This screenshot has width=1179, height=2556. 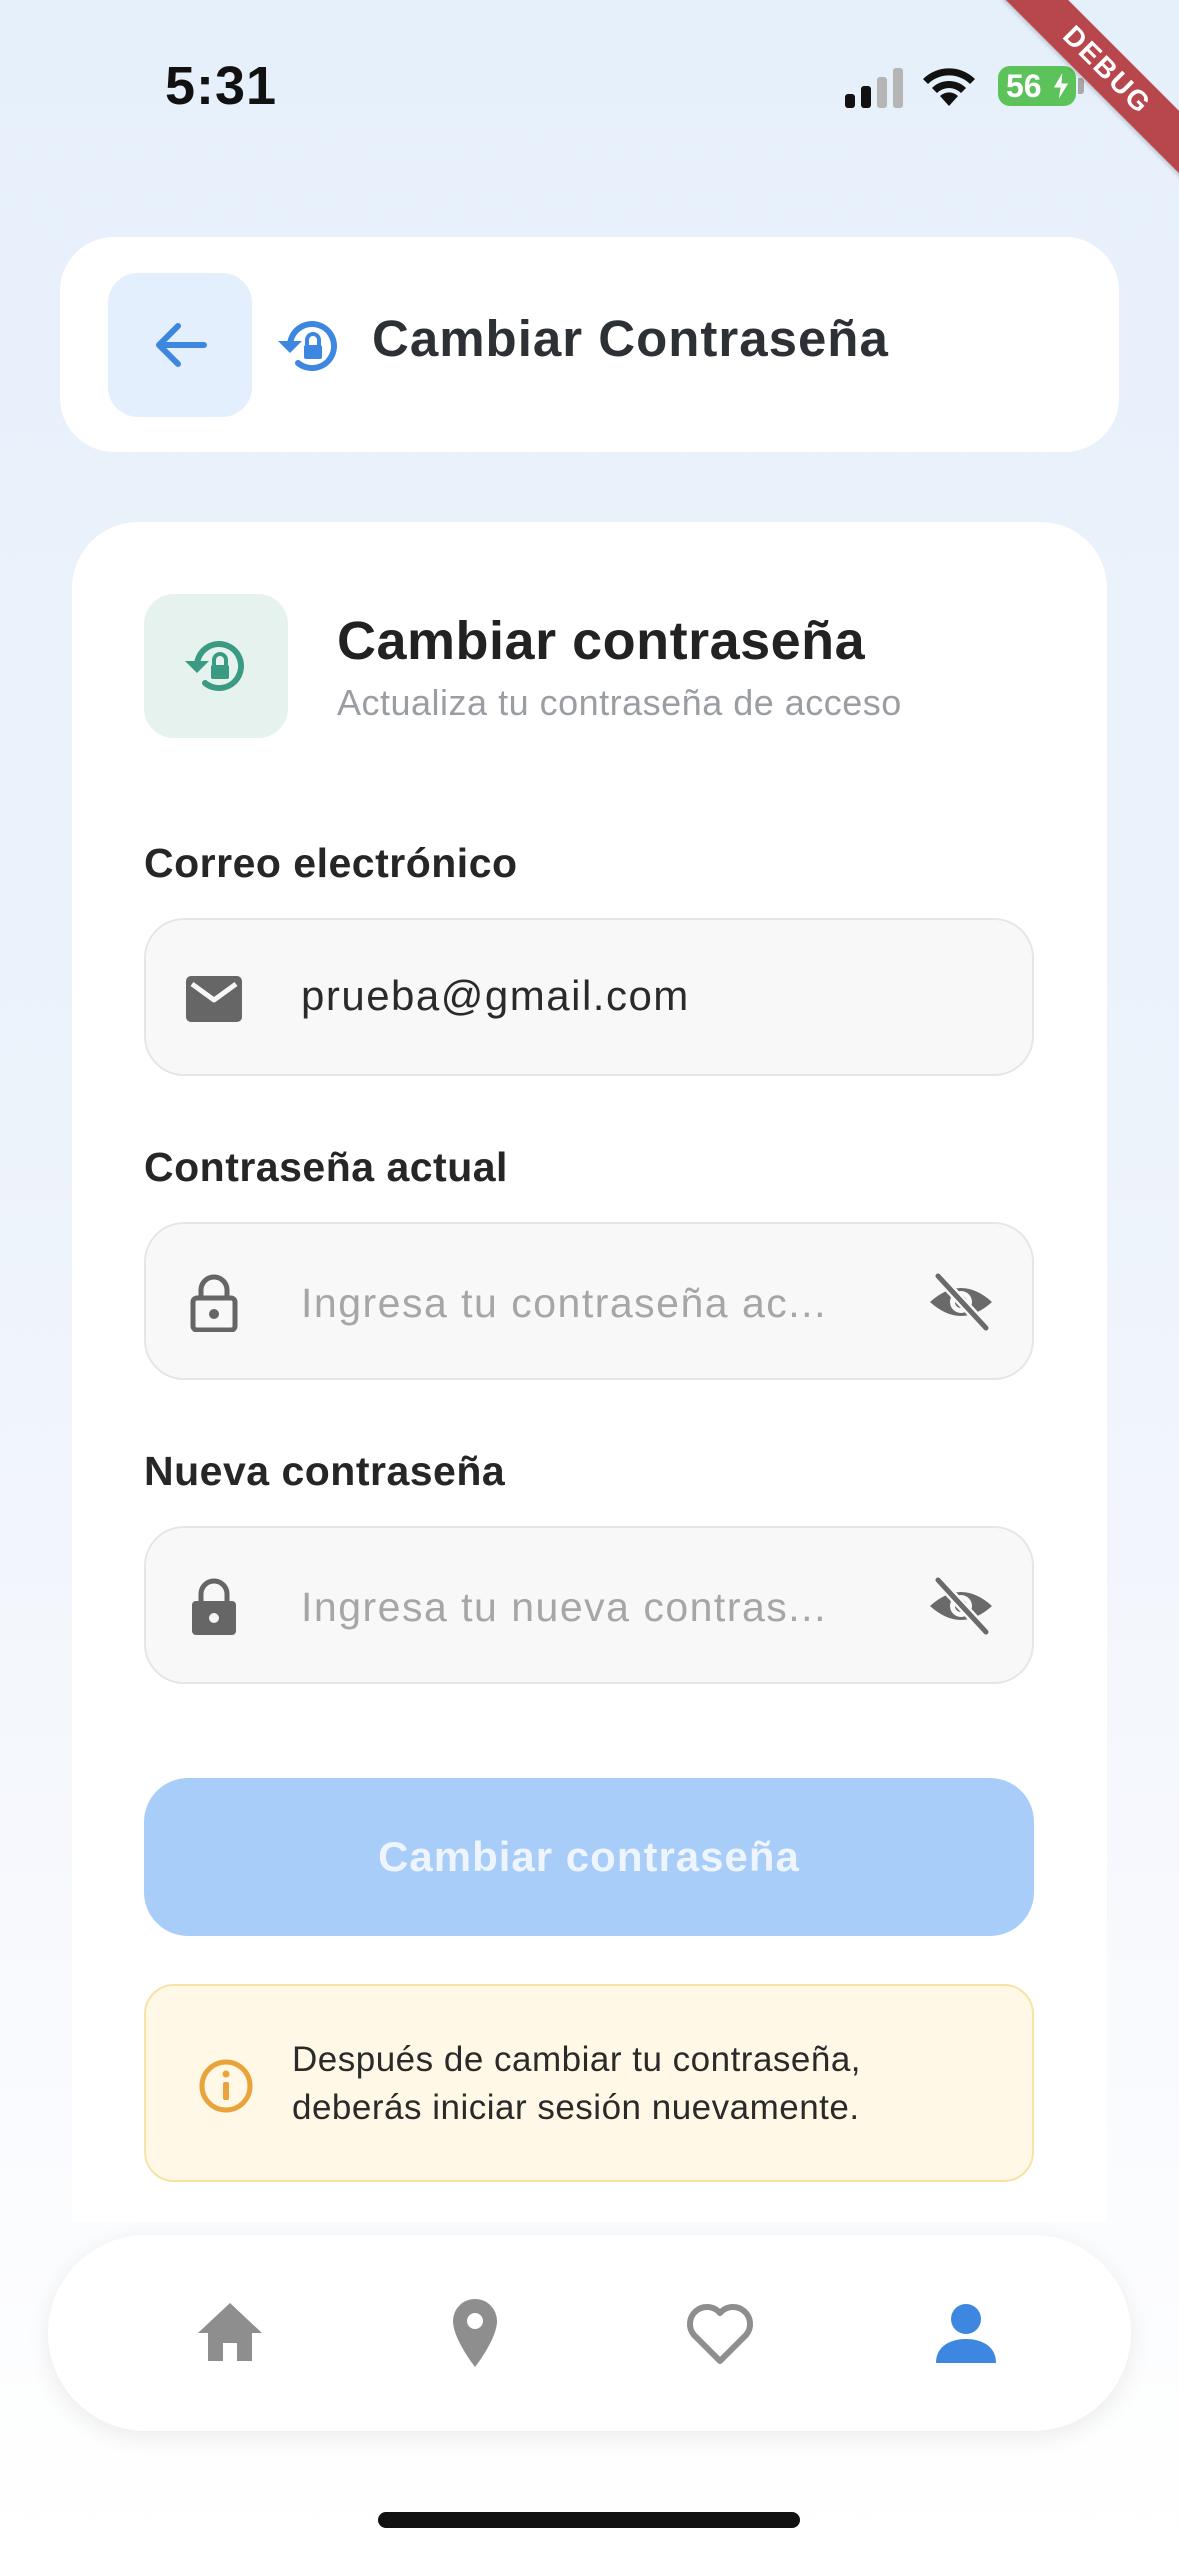 What do you see at coordinates (1024, 85) in the screenshot?
I see `battery-level: 56` at bounding box center [1024, 85].